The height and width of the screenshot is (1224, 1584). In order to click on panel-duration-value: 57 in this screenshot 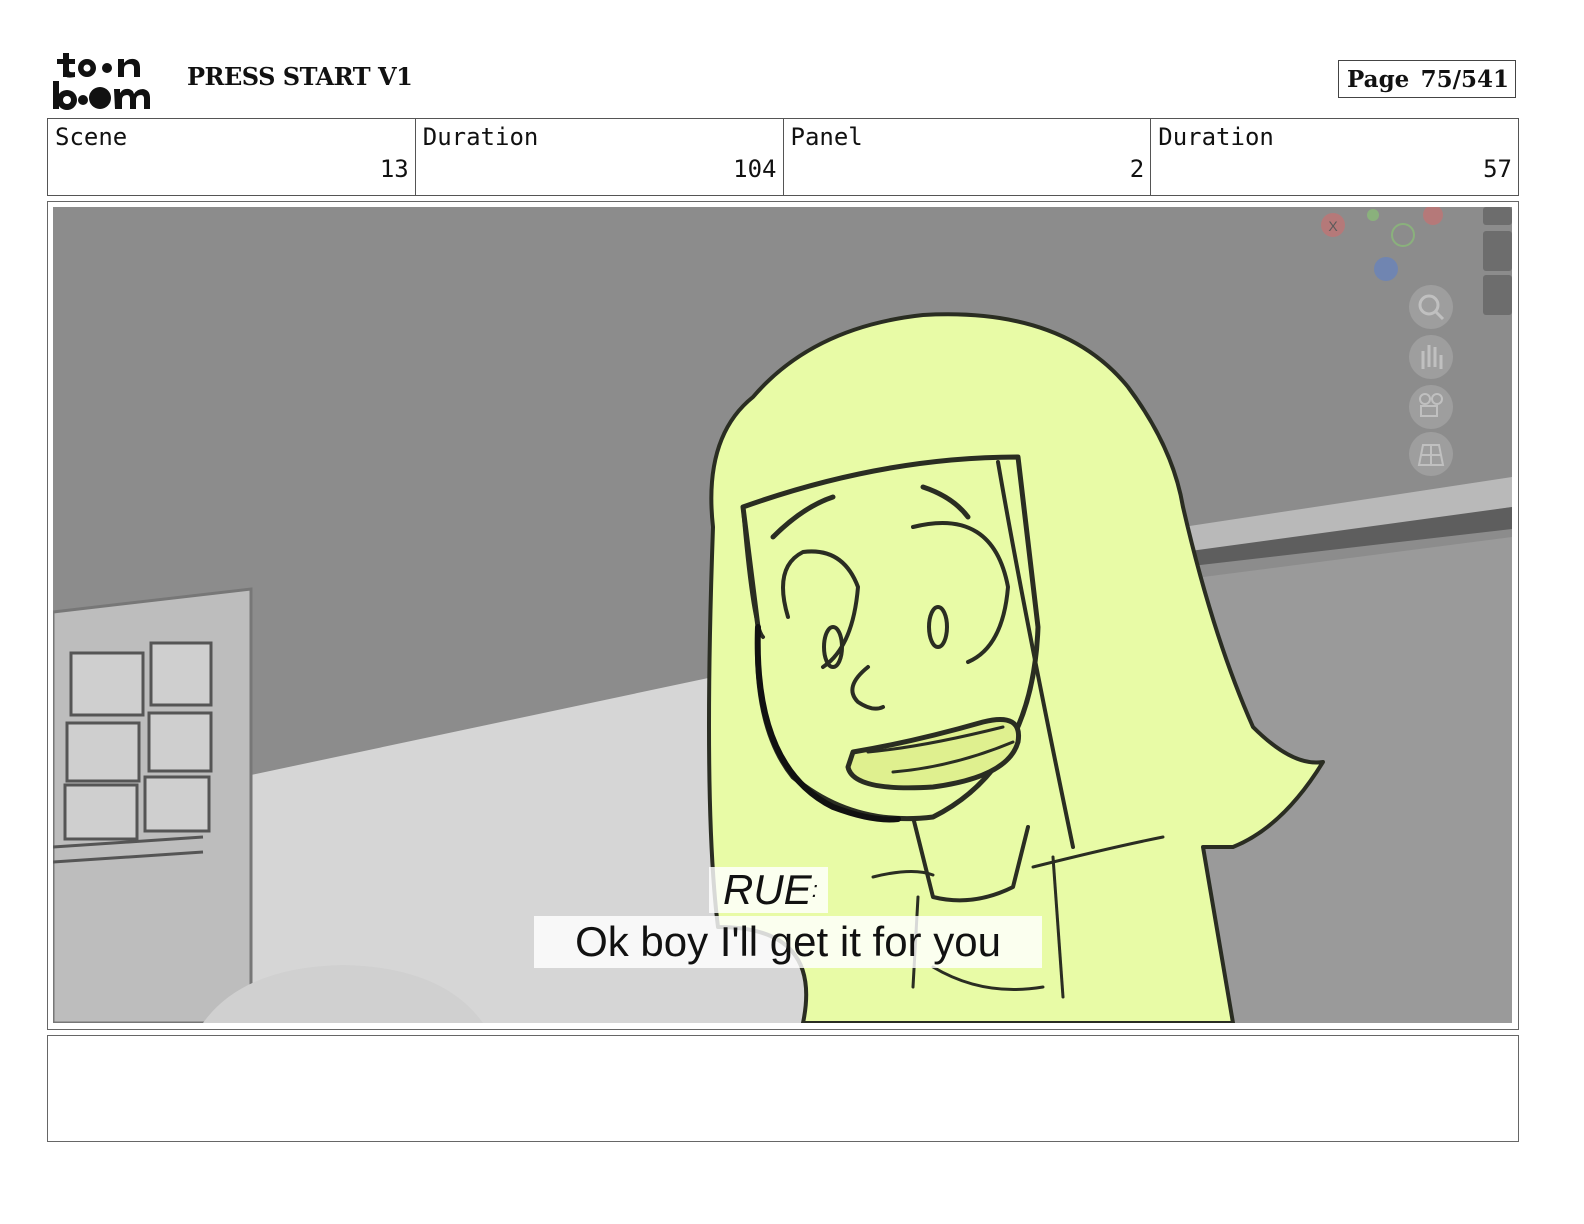, I will do `click(1497, 169)`.